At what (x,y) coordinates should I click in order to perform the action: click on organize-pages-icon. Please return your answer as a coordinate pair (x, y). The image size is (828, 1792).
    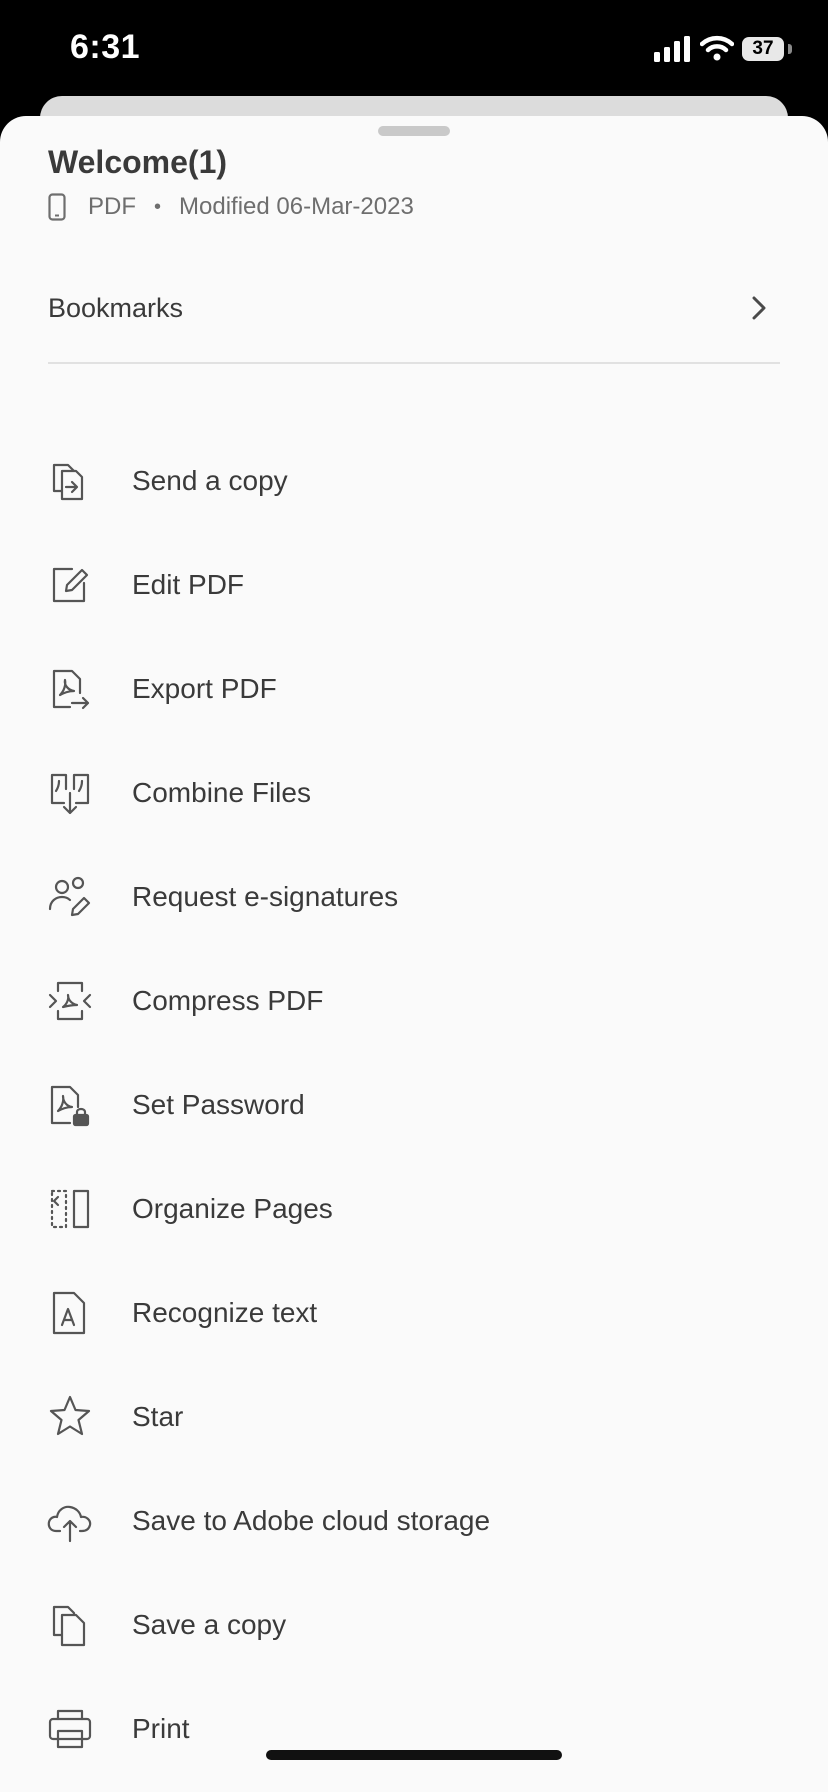
    Looking at the image, I should click on (70, 1209).